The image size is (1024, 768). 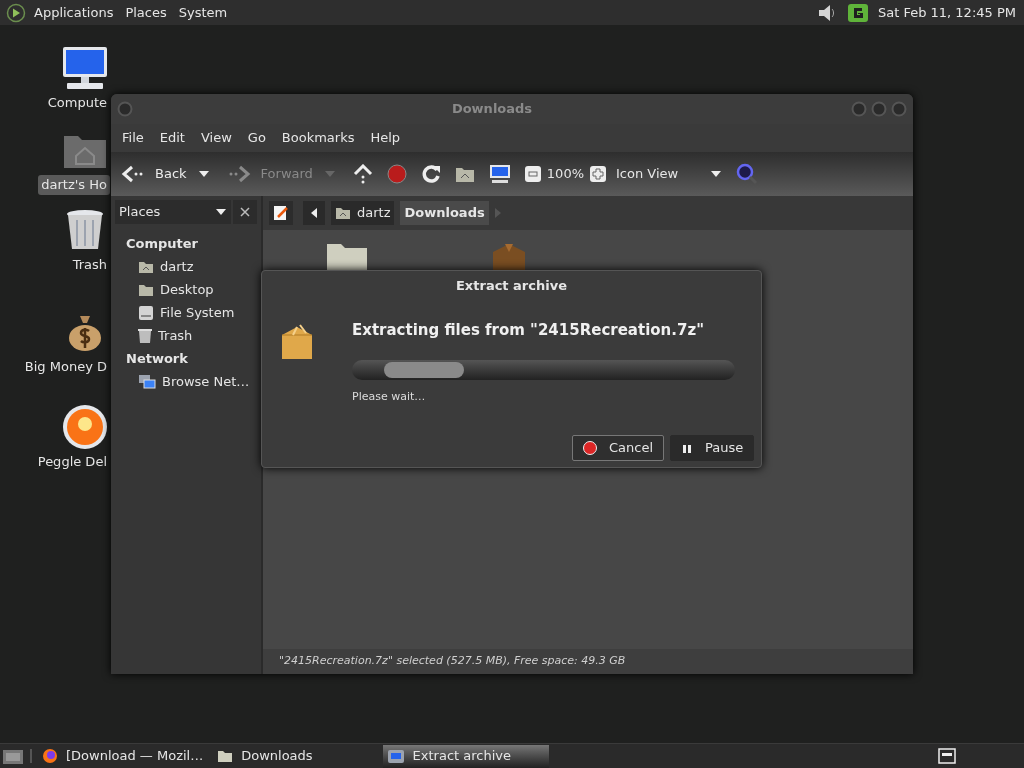 I want to click on show-desktop-icon, so click(x=13, y=756).